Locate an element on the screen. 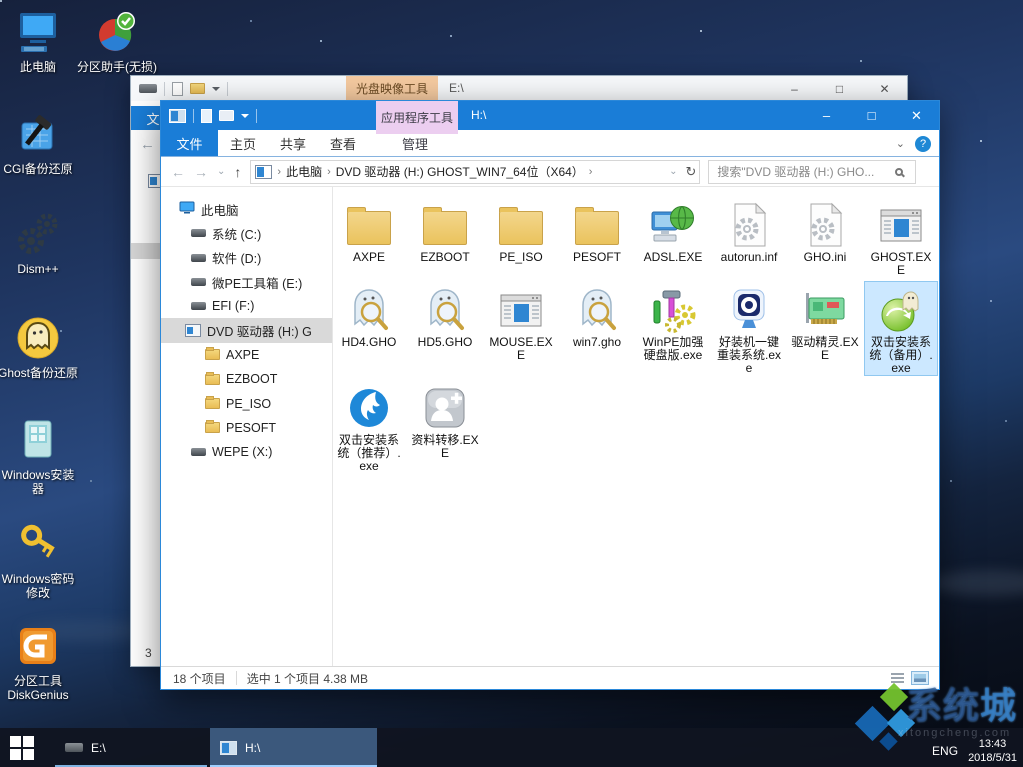 This screenshot has height=767, width=1023. forward-arrow-icon is located at coordinates (201, 172).